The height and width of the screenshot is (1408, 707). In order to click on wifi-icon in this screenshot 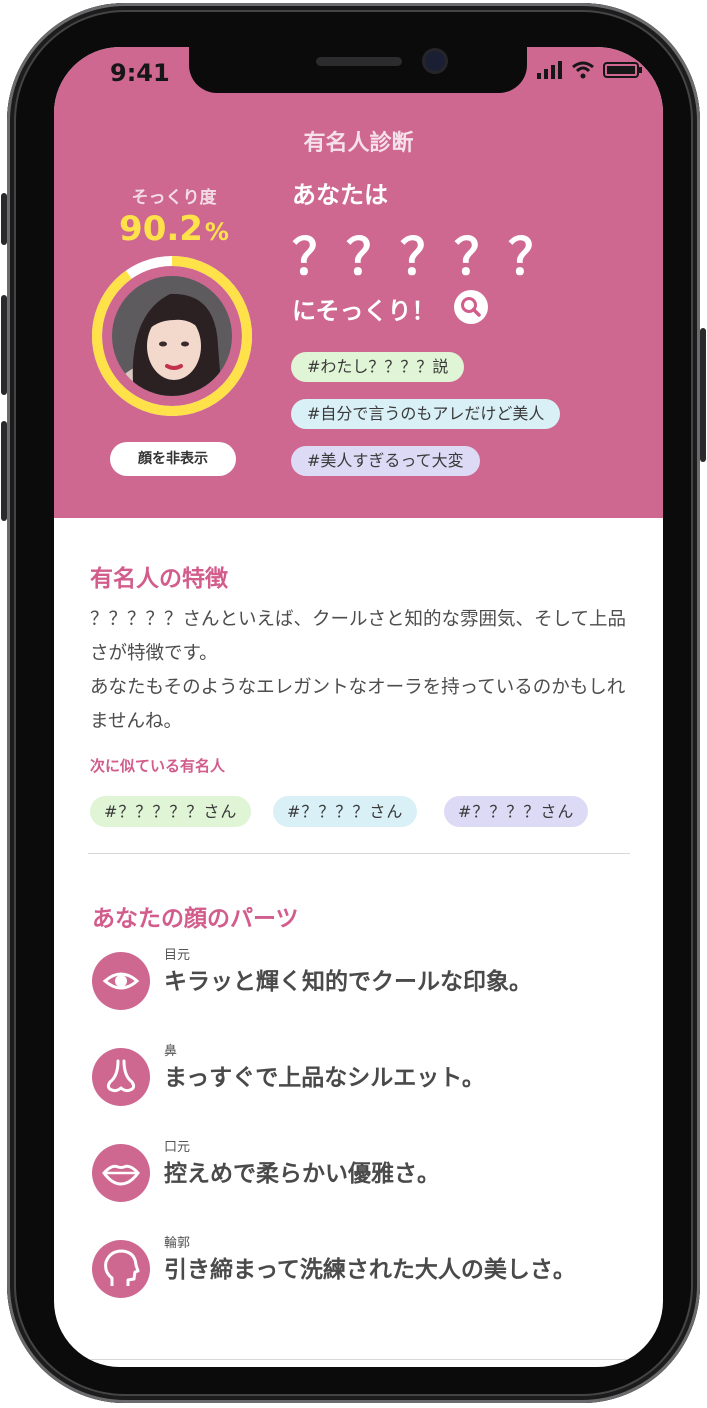, I will do `click(583, 70)`.